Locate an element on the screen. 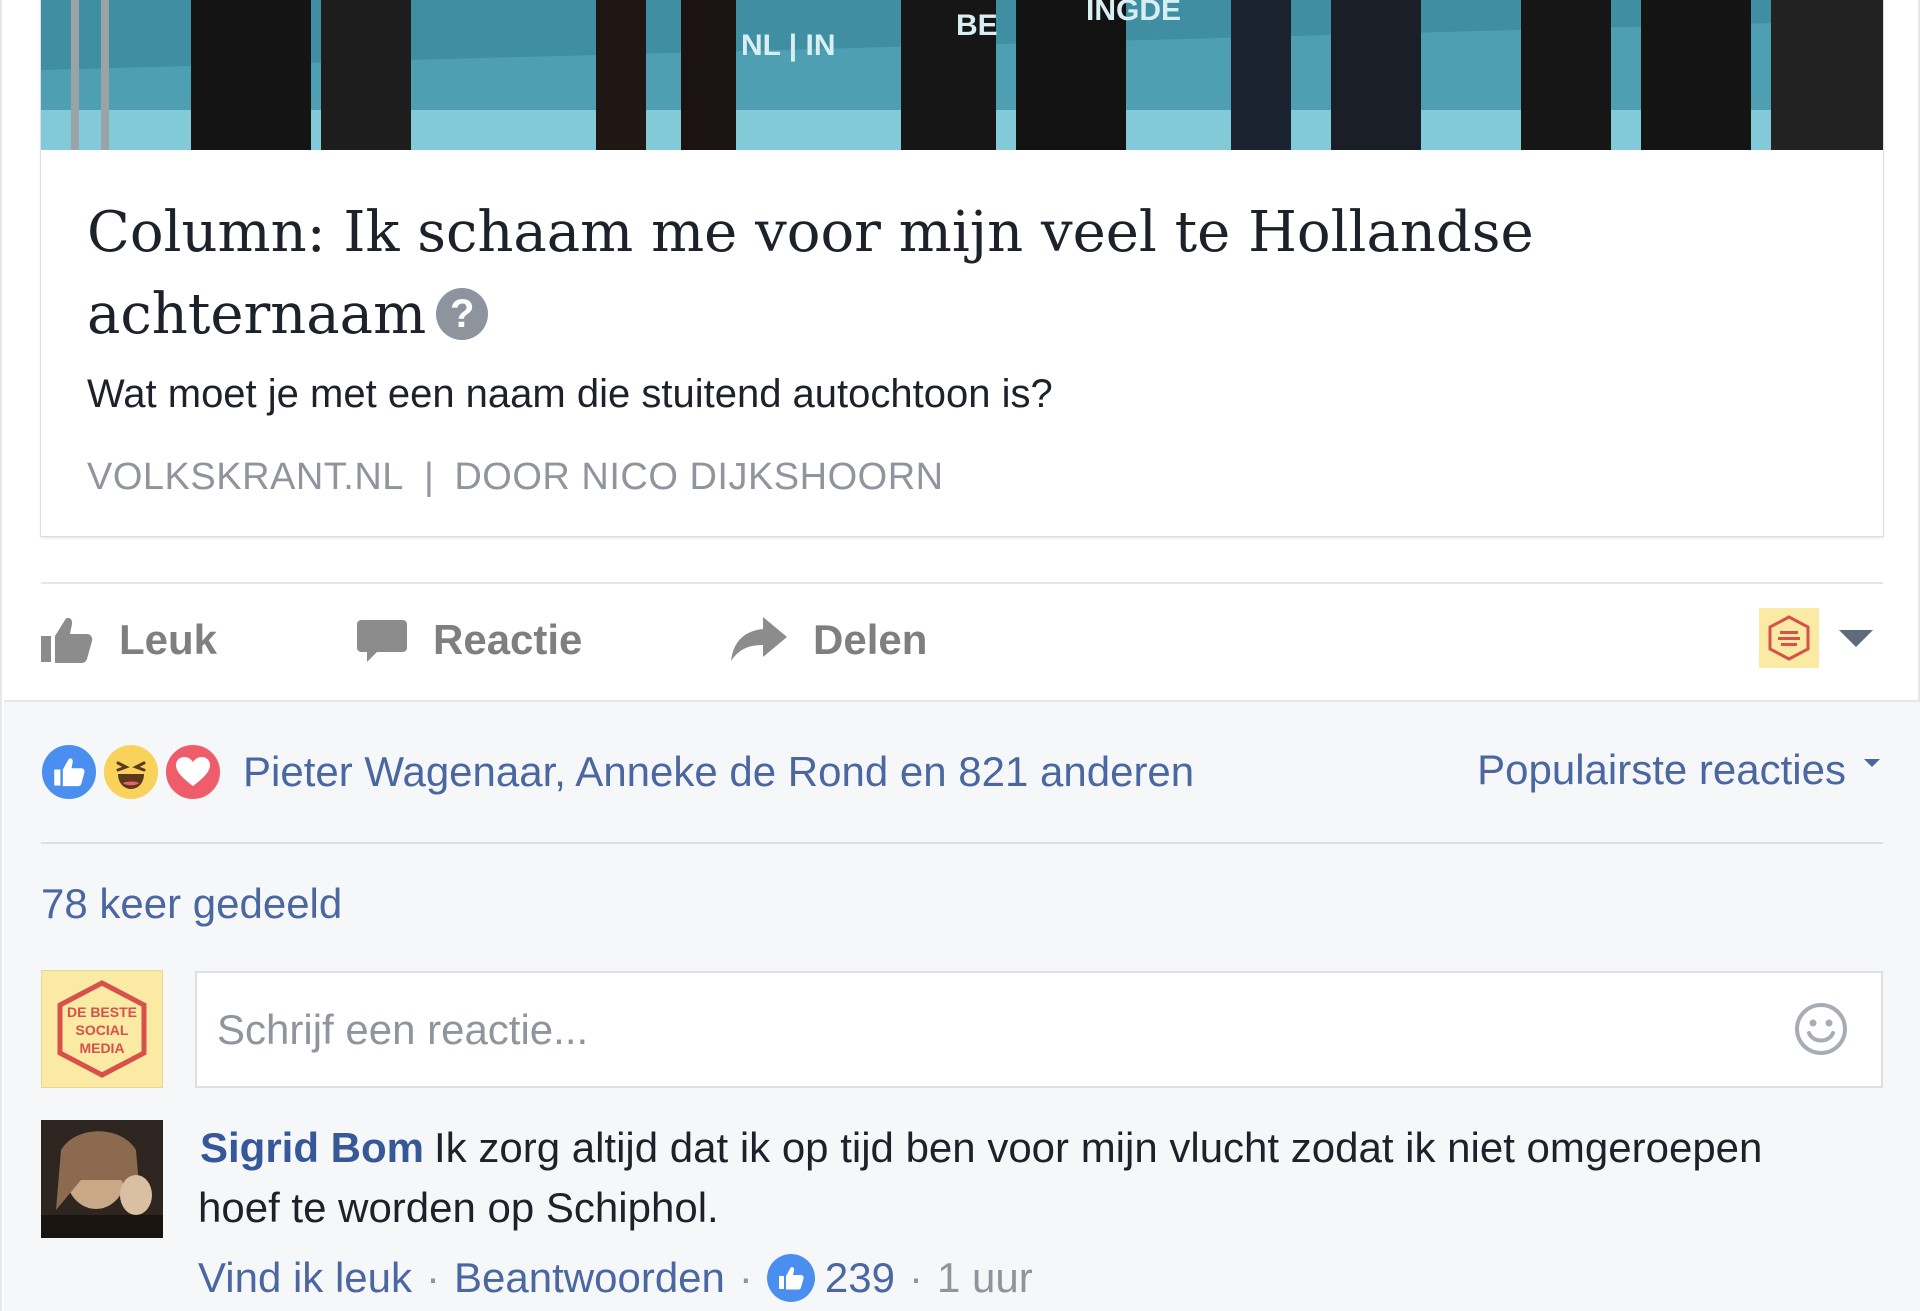 Image resolution: width=1920 pixels, height=1311 pixels. share-label: Delen is located at coordinates (870, 639).